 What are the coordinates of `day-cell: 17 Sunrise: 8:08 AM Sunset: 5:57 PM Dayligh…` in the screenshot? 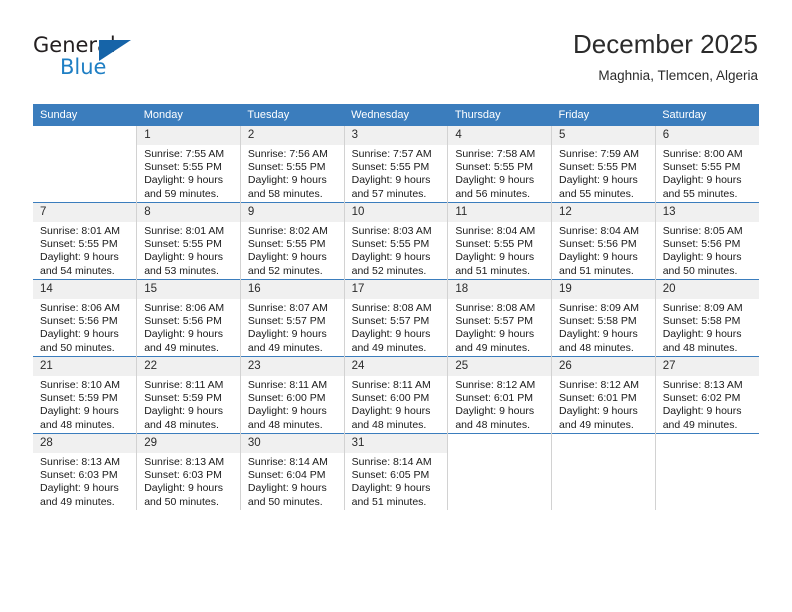 It's located at (395, 318).